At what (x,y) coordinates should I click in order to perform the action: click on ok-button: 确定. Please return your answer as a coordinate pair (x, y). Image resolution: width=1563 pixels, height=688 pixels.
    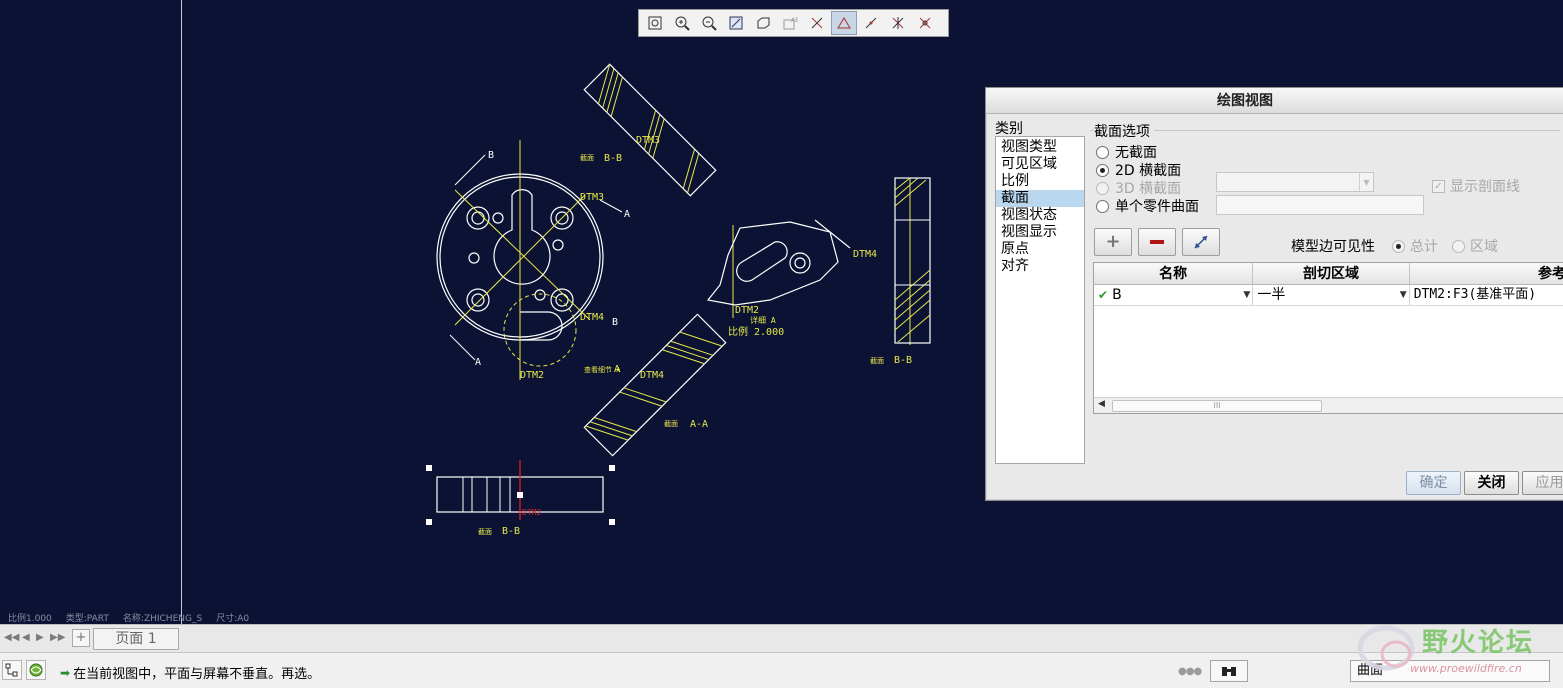
    Looking at the image, I should click on (1433, 483).